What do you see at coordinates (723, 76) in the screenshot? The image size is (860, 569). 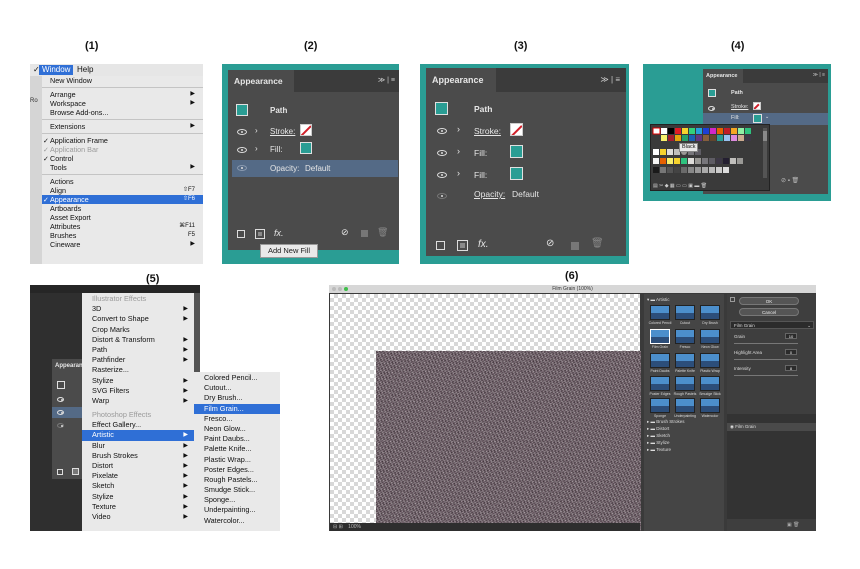 I see `tab-appearance: Appearance` at bounding box center [723, 76].